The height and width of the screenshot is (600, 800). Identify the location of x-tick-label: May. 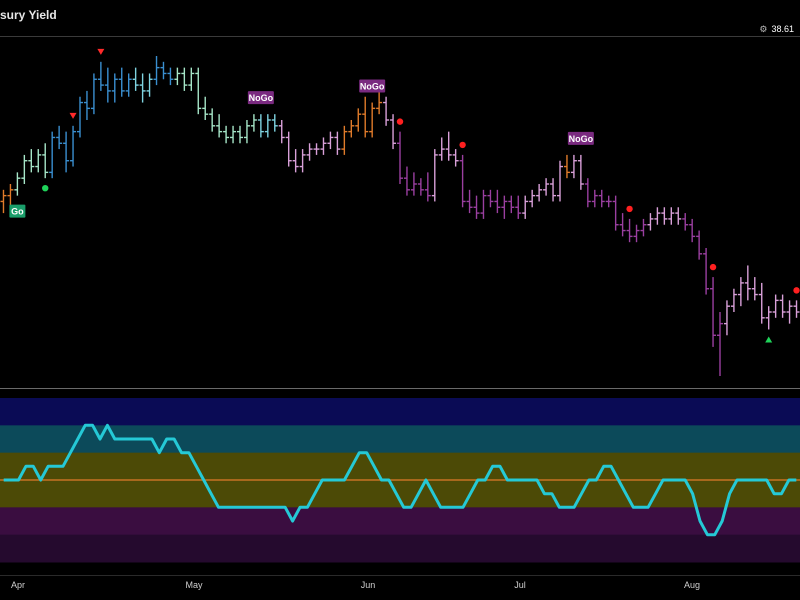
(194, 585).